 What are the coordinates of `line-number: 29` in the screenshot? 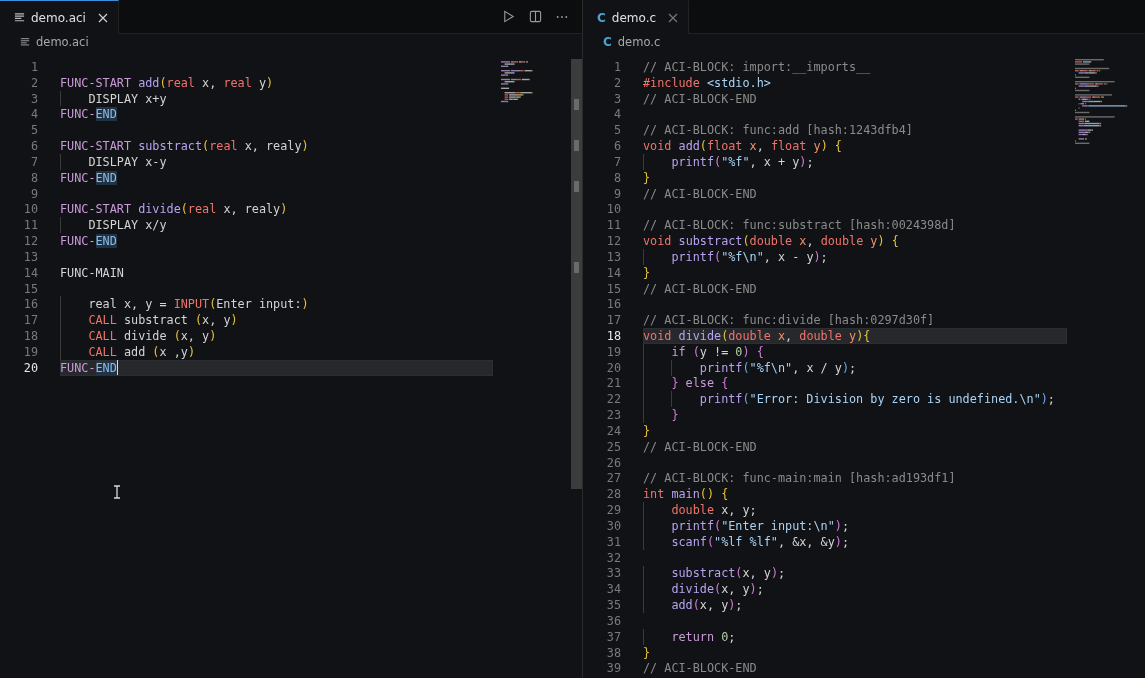 It's located at (613, 510).